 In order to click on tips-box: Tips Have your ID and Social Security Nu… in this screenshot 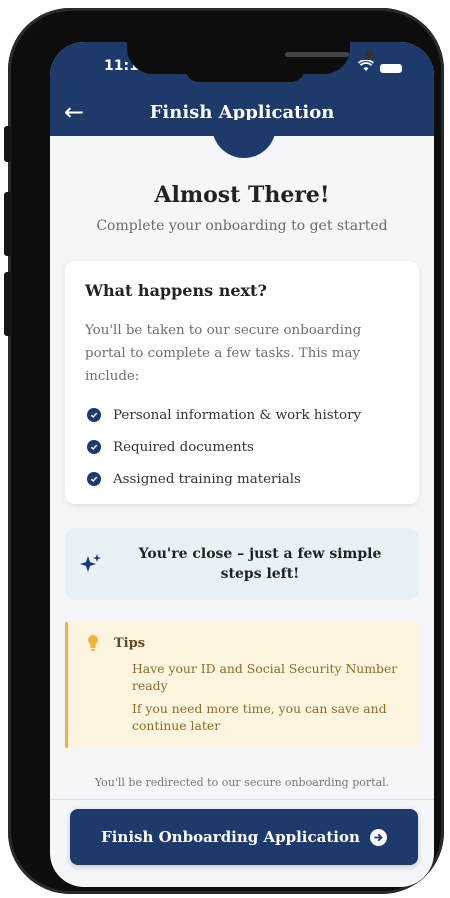, I will do `click(242, 685)`.